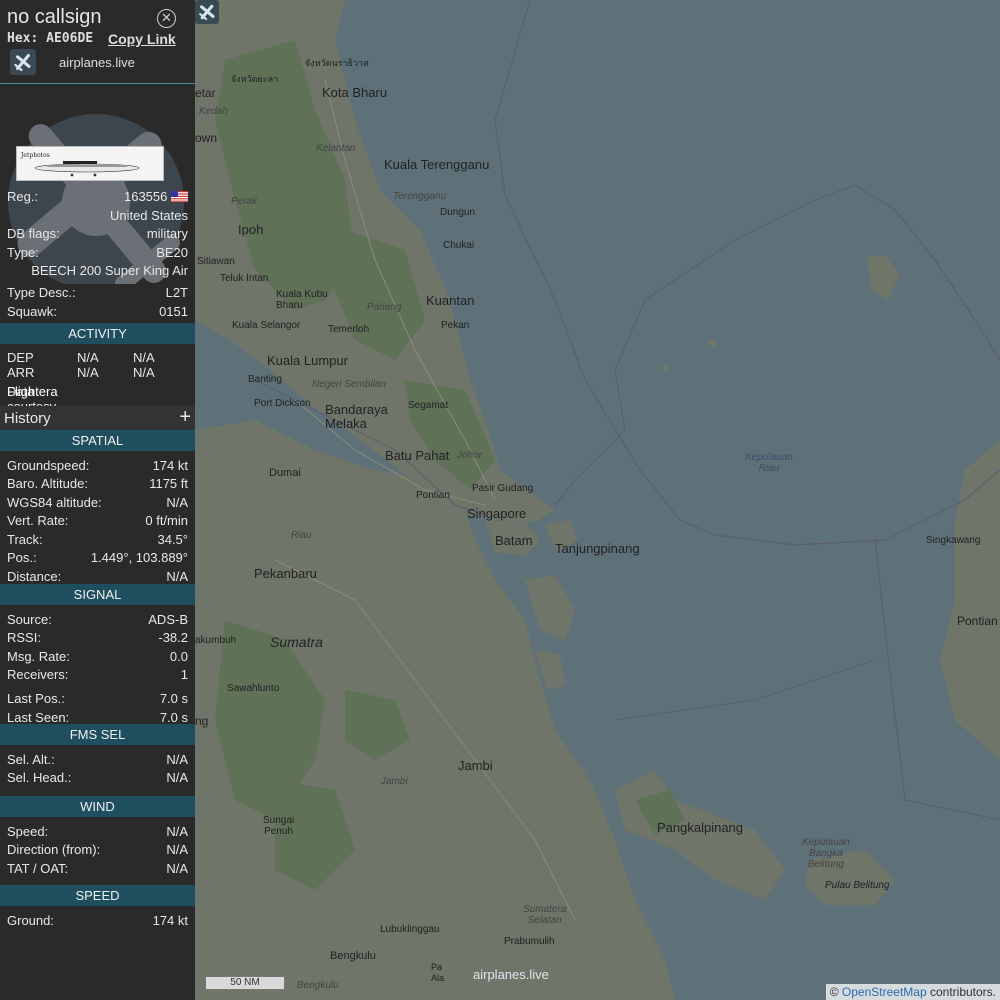 The width and height of the screenshot is (1000, 1000). Describe the element at coordinates (433, 495) in the screenshot. I see `map-label-pontian: Pontian` at that location.